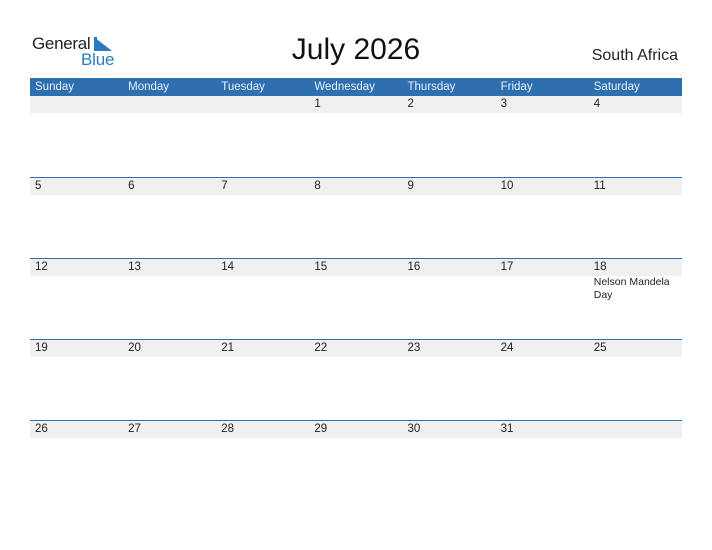 This screenshot has width=712, height=550. I want to click on week-cells: 5 6 7 8 9 10 11, so click(356, 218).